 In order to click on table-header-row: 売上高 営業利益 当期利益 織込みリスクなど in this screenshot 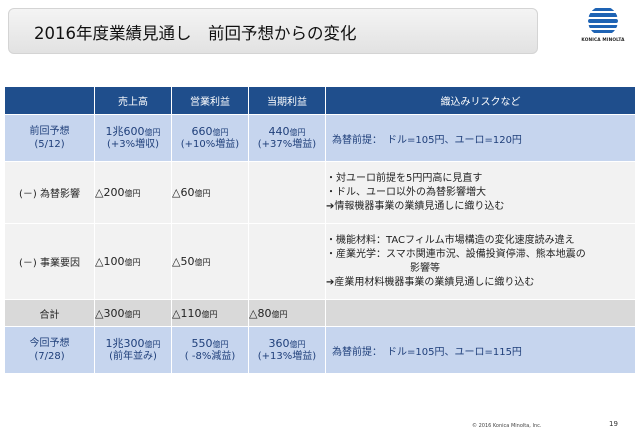, I will do `click(320, 100)`.